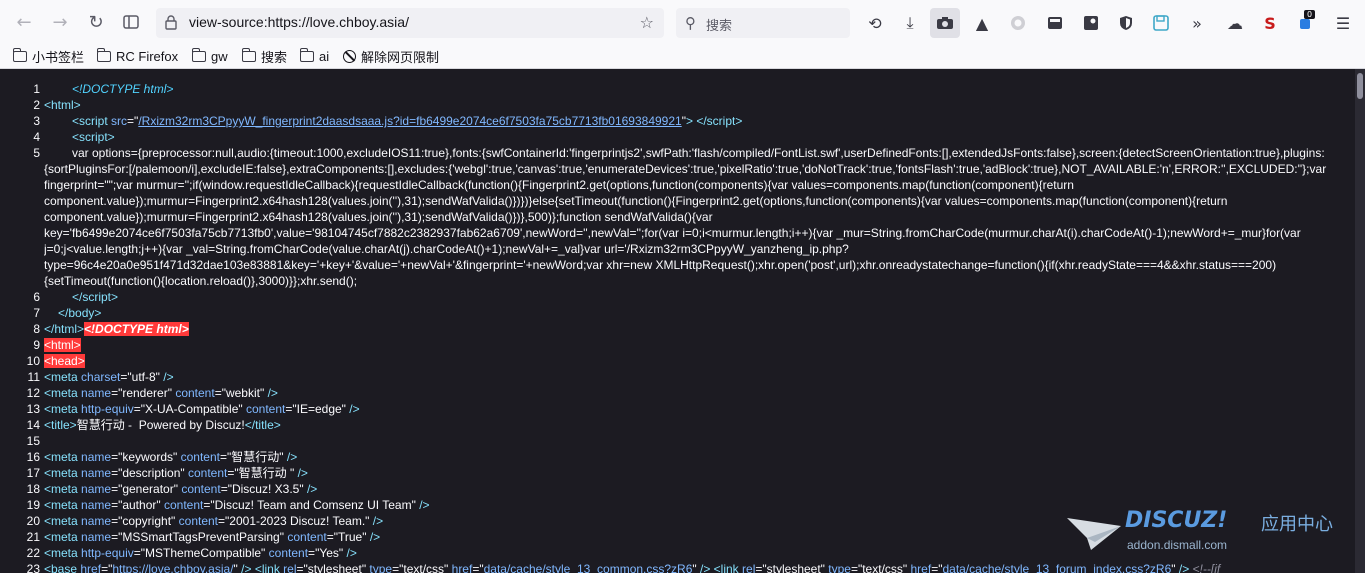 The image size is (1365, 573). I want to click on code-line: <meta charset="utf-8" />, so click(109, 377).